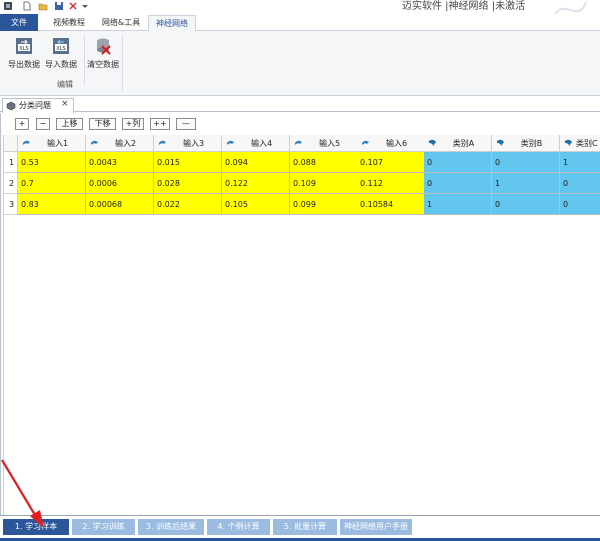 The width and height of the screenshot is (600, 541). I want to click on column-header: 输入5, so click(324, 143).